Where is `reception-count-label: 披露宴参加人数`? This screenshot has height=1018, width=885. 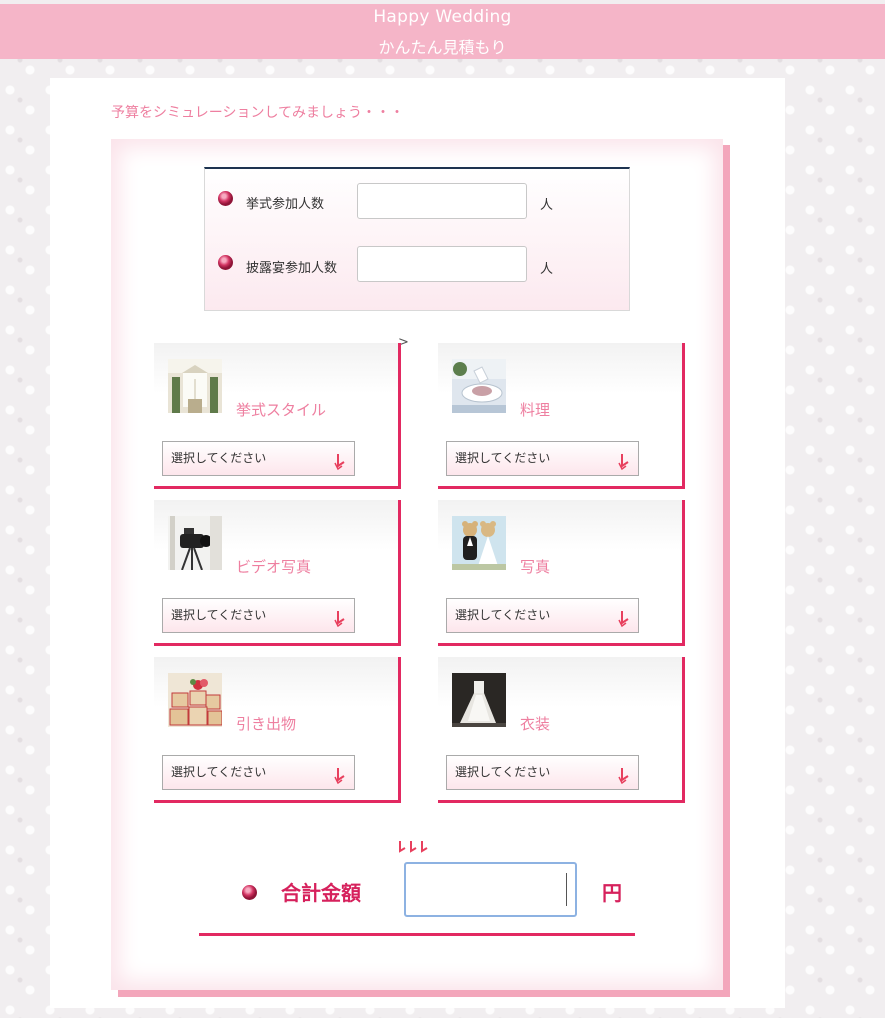
reception-count-label: 披露宴参加人数 is located at coordinates (292, 268).